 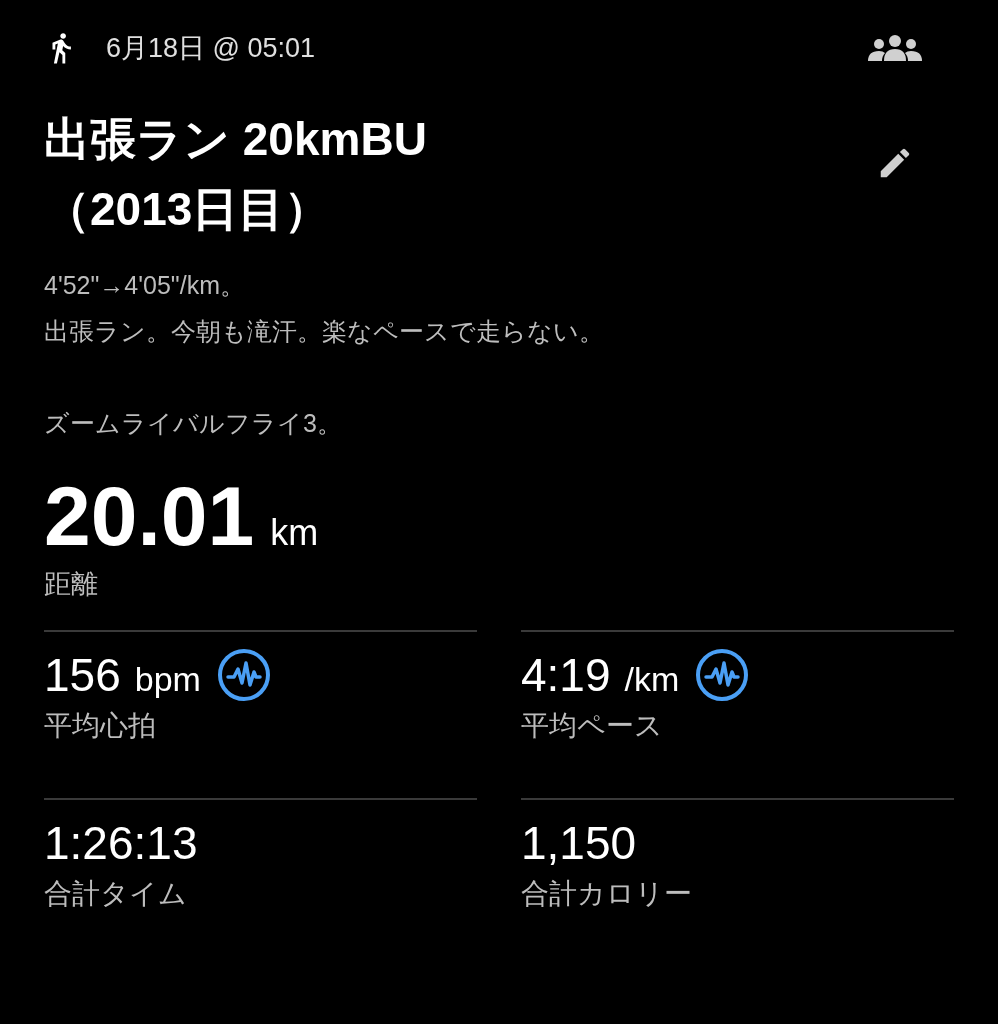 What do you see at coordinates (294, 533) in the screenshot?
I see `distance-unit: km` at bounding box center [294, 533].